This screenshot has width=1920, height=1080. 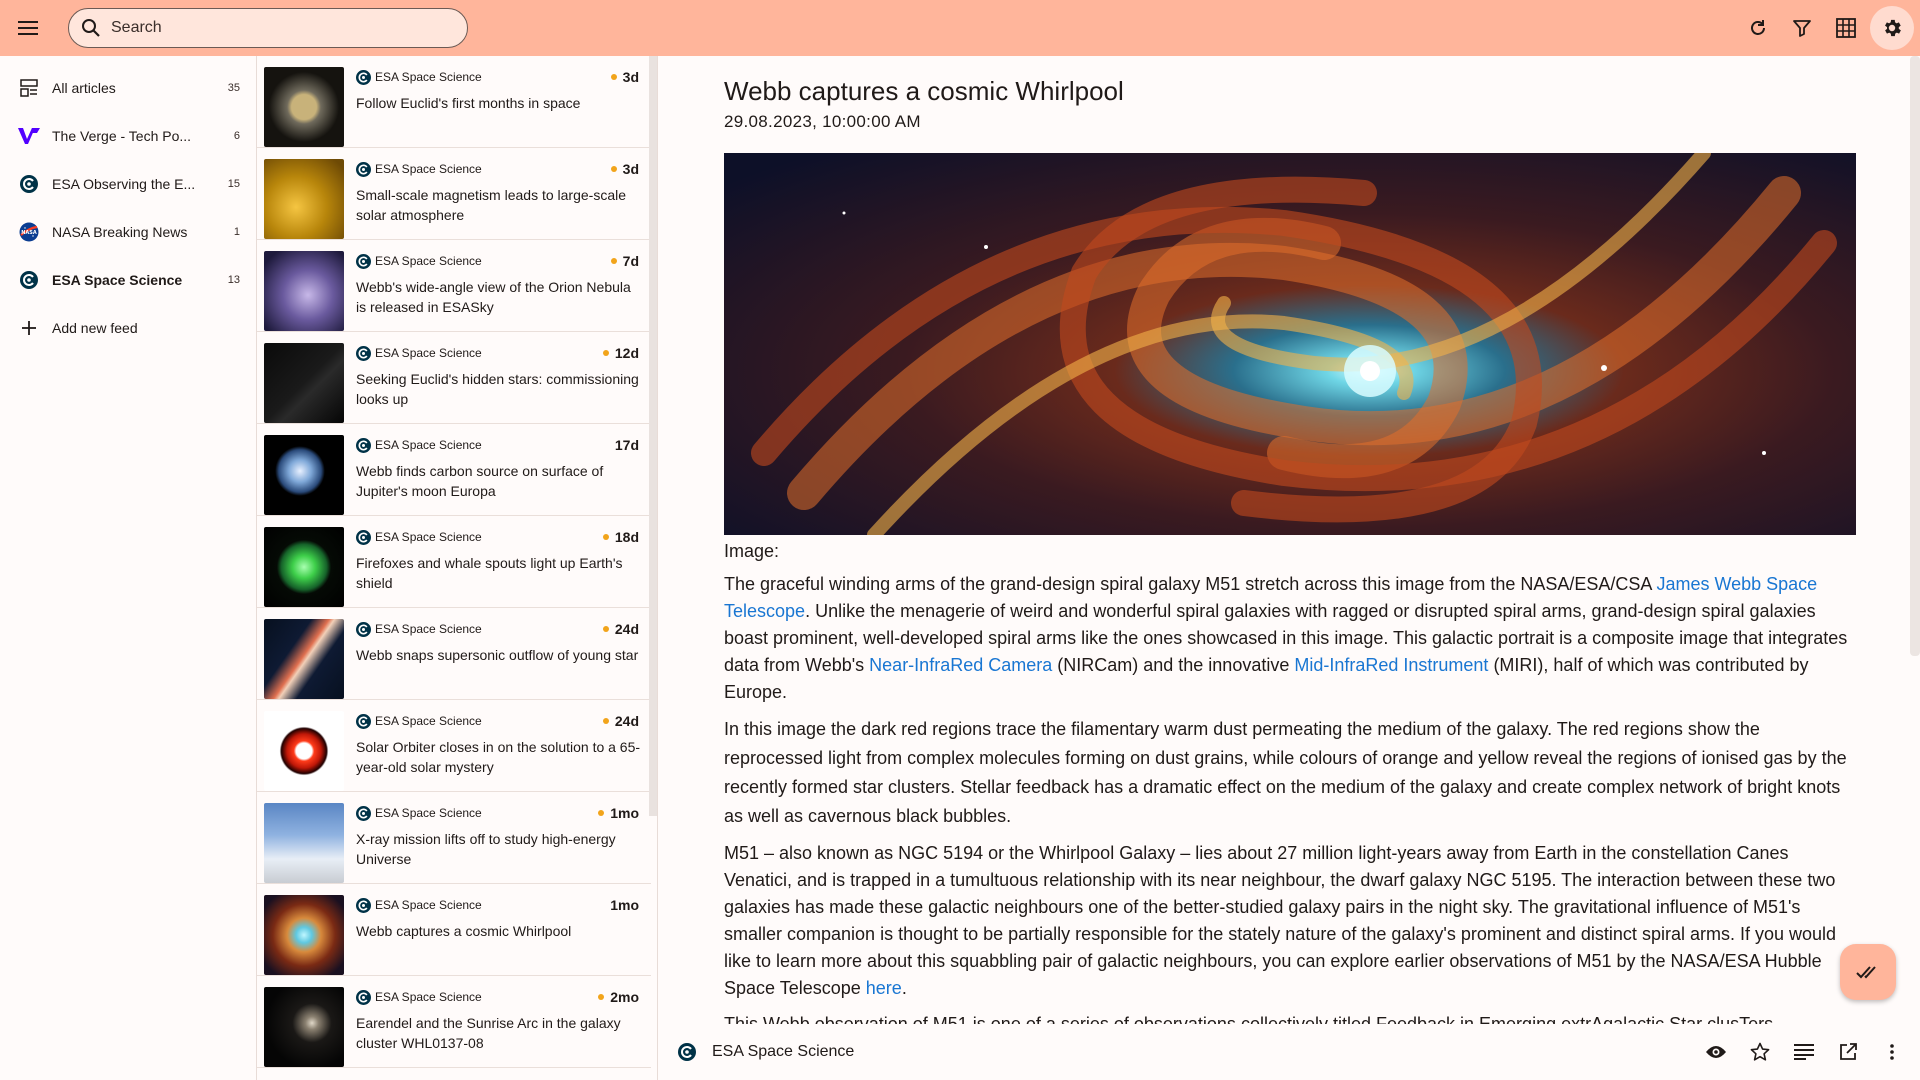 I want to click on search-icon, so click(x=91, y=28).